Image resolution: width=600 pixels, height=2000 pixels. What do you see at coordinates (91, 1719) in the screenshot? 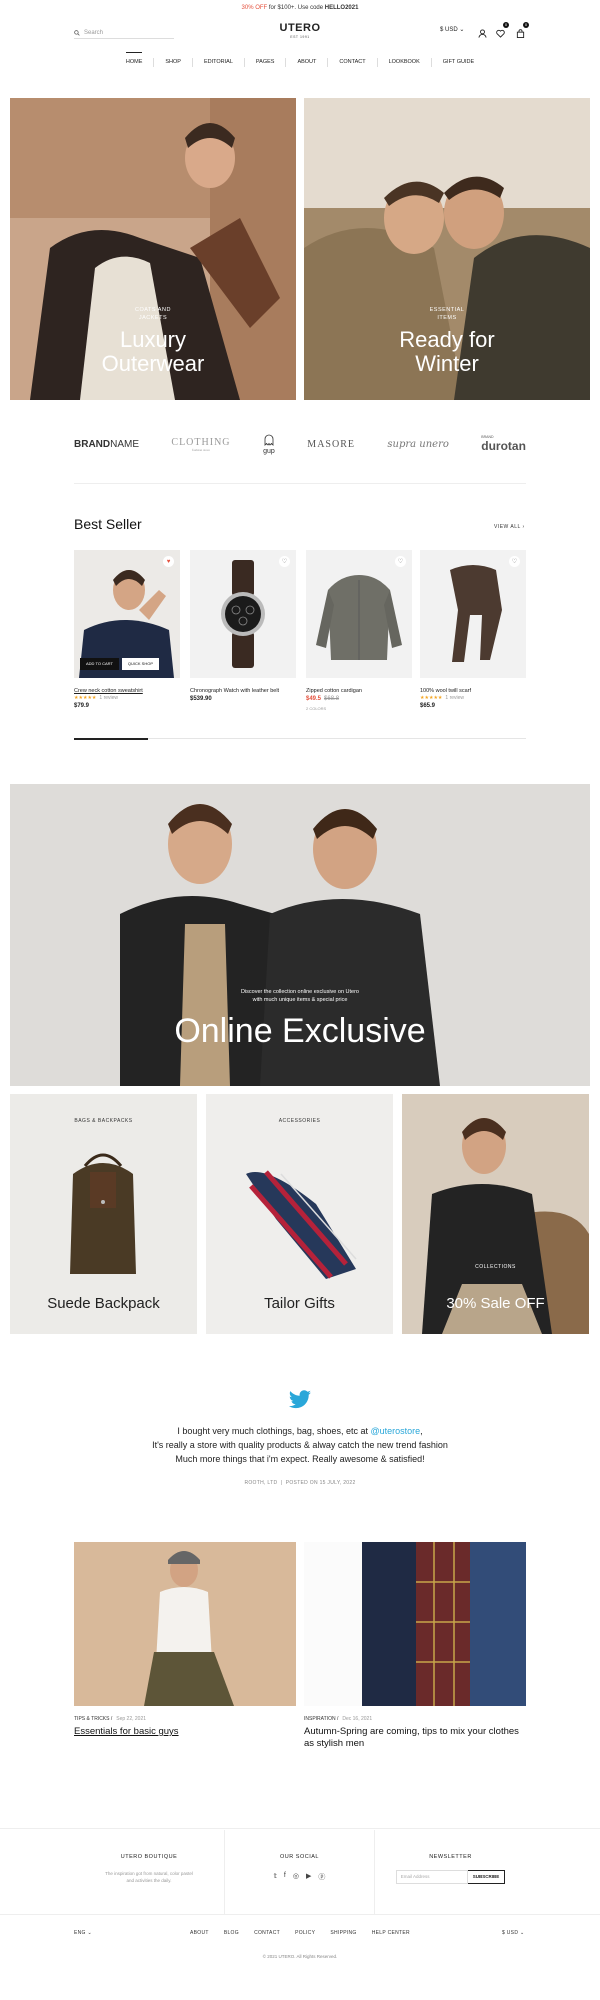
I see `blog-category: TIPS & TRICKS` at bounding box center [91, 1719].